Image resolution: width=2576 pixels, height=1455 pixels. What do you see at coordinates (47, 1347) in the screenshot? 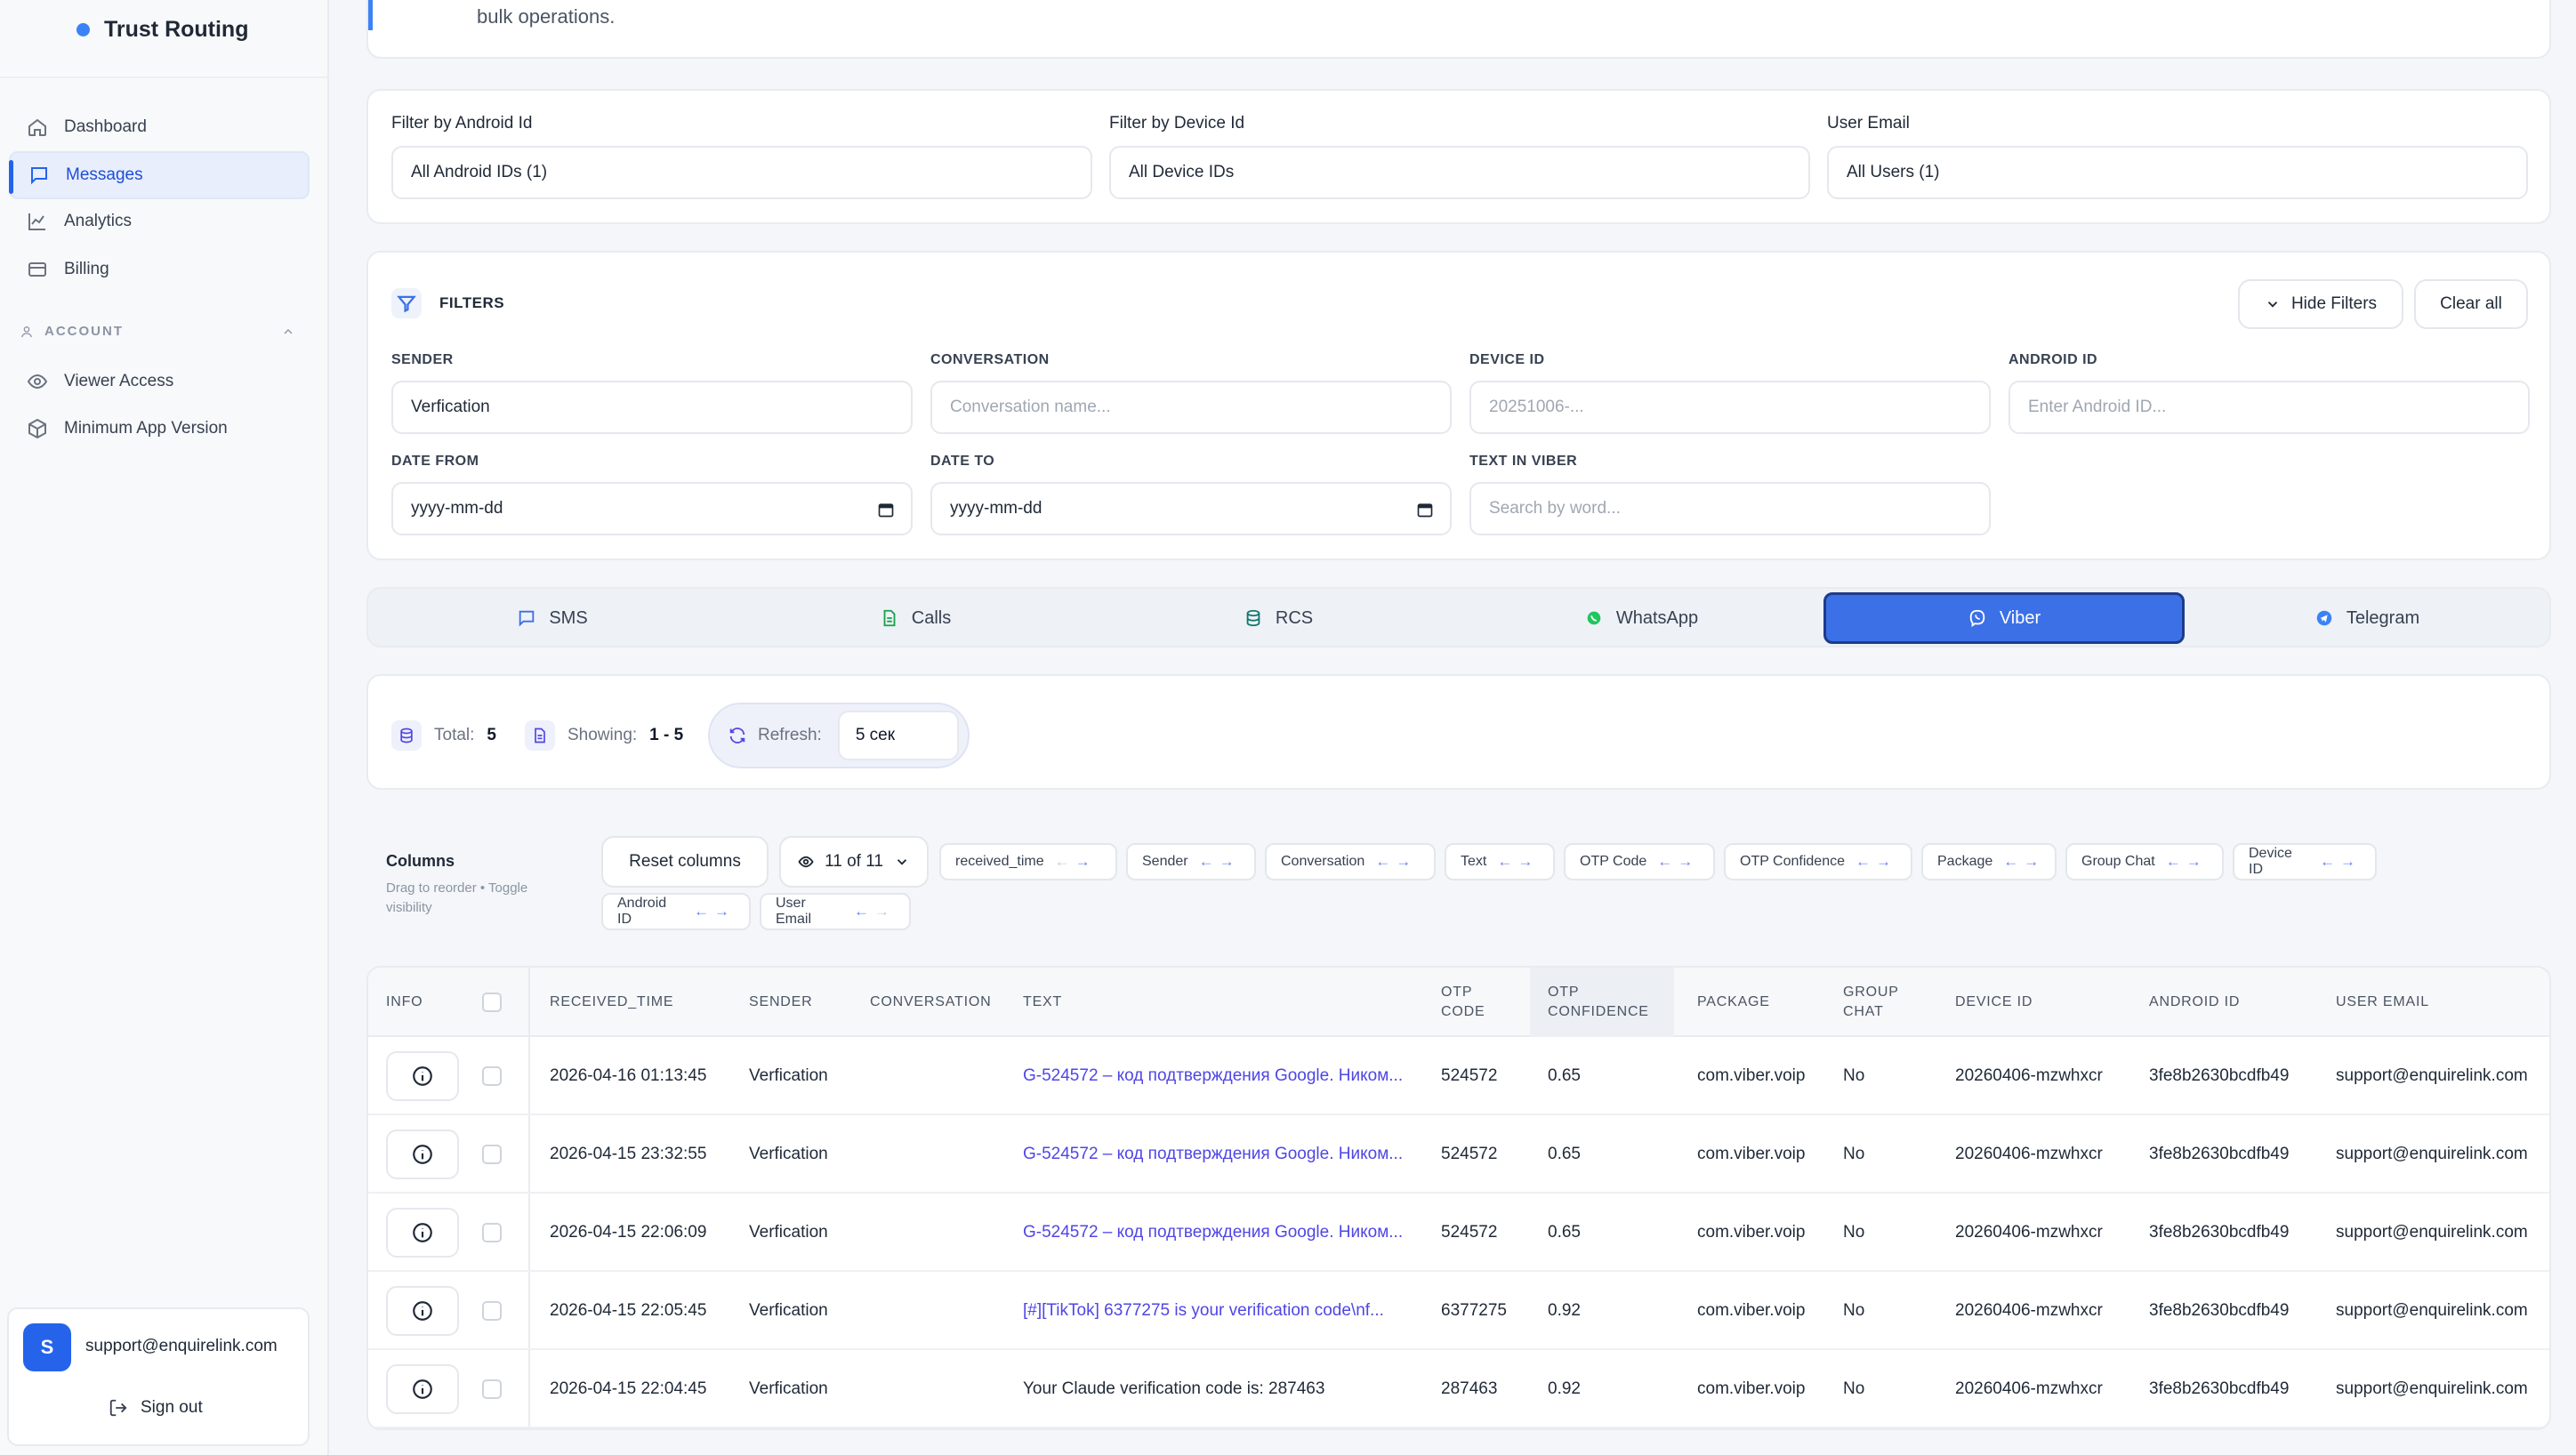
I see `avatar: S` at bounding box center [47, 1347].